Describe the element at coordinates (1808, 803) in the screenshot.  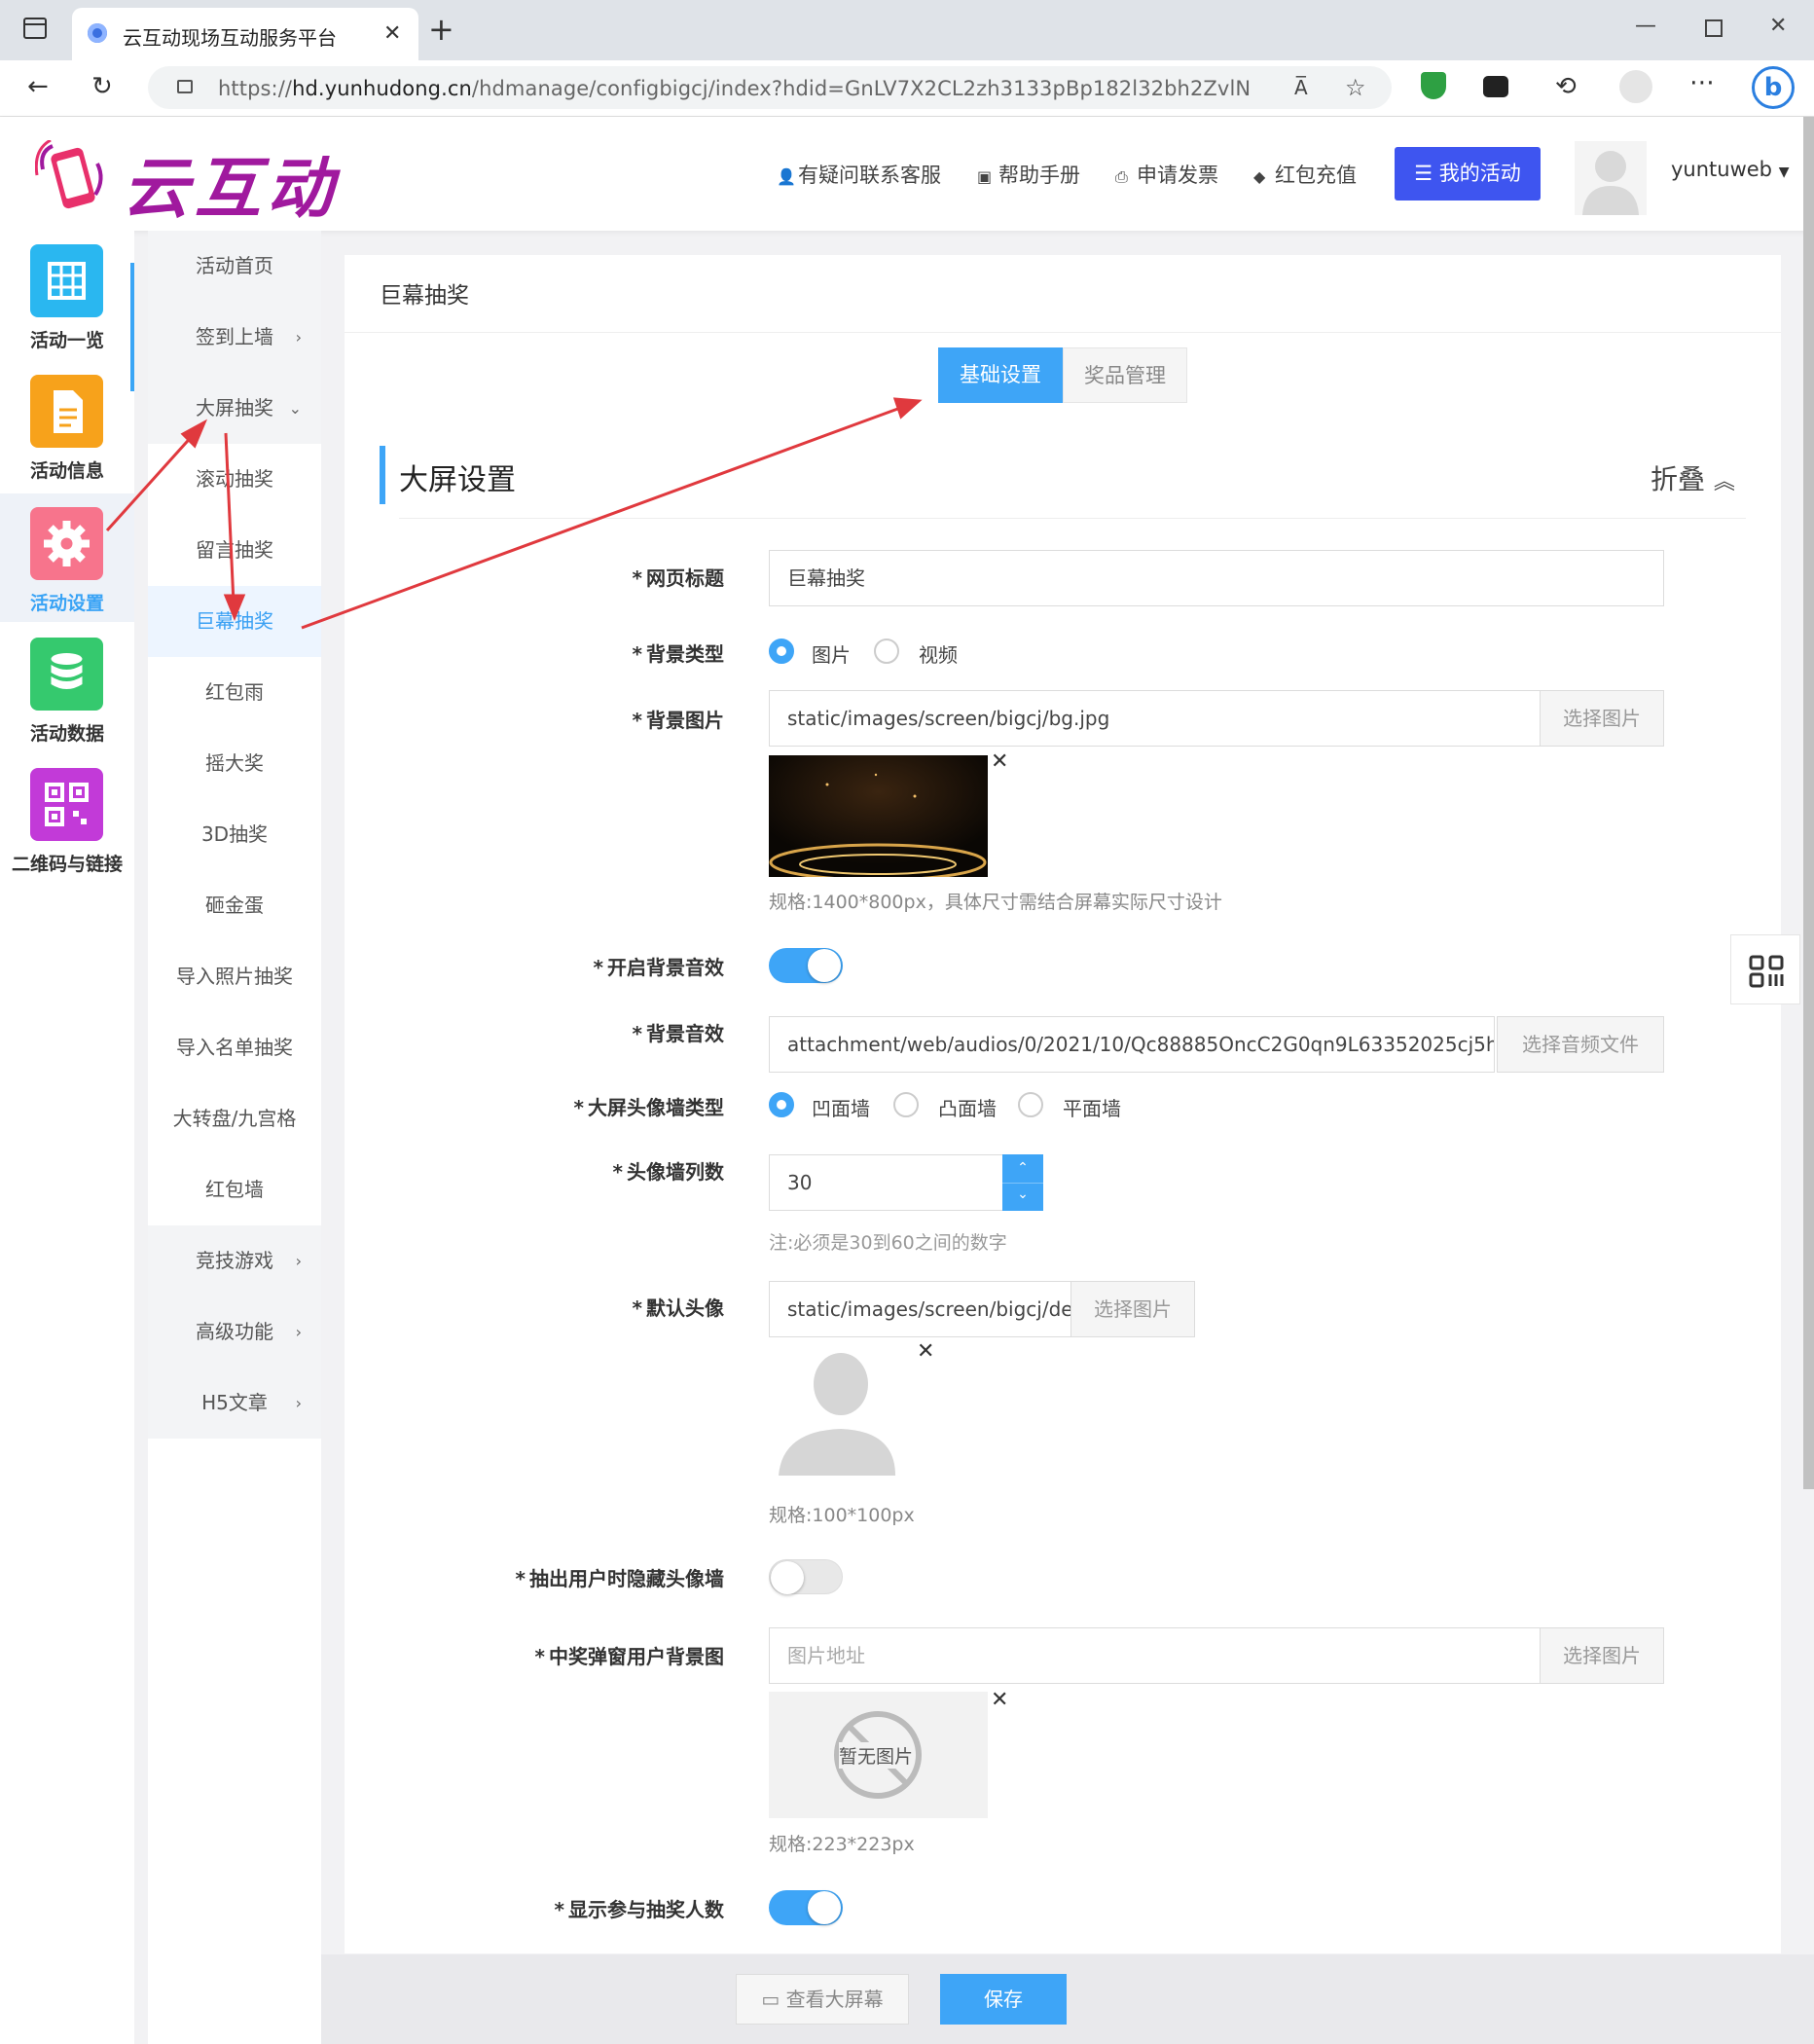
I see `page-scrollbar` at that location.